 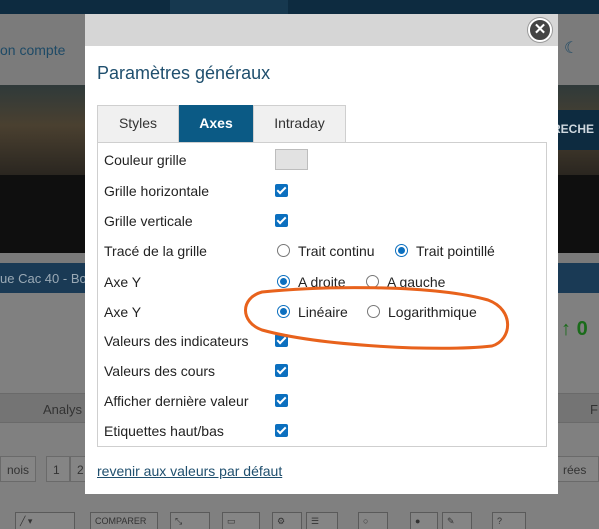 What do you see at coordinates (157, 191) in the screenshot?
I see `grid-horizontal-label: Grille horizontale` at bounding box center [157, 191].